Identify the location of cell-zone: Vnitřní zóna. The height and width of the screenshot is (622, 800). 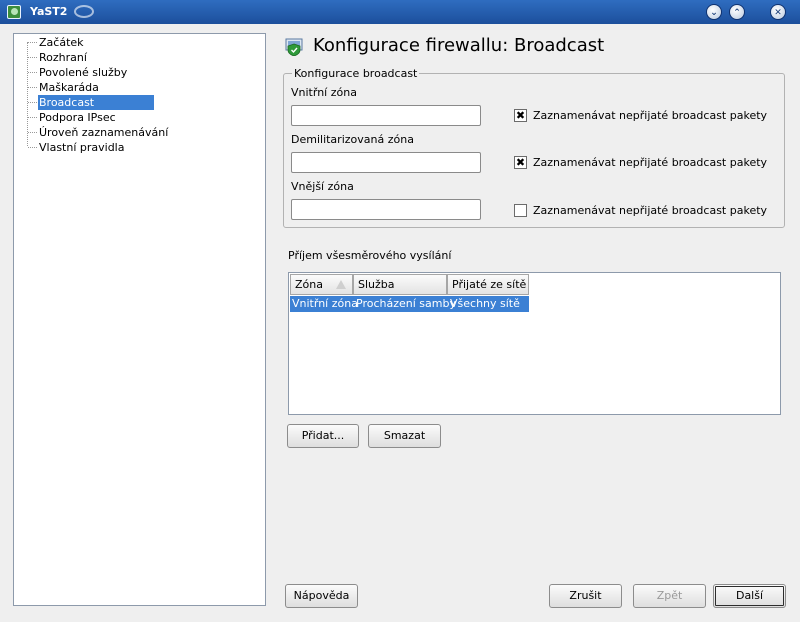
(325, 303).